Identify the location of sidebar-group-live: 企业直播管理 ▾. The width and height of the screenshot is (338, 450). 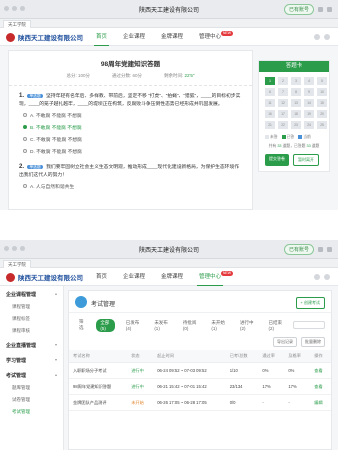
(31, 344).